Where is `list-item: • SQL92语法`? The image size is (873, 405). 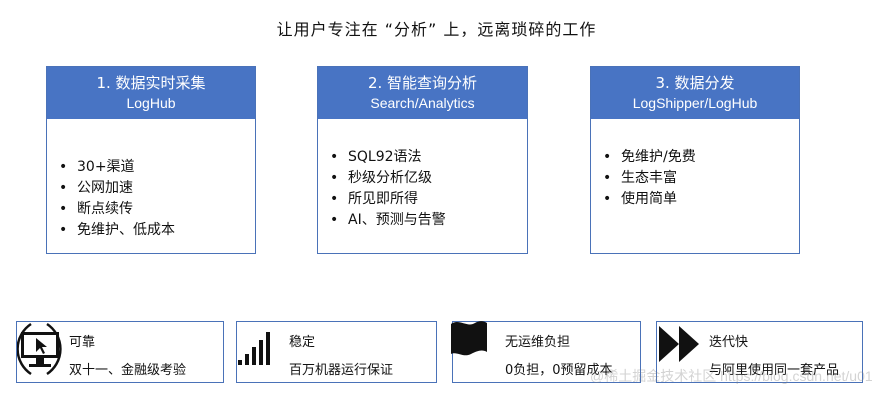
list-item: • SQL92语法 is located at coordinates (388, 157).